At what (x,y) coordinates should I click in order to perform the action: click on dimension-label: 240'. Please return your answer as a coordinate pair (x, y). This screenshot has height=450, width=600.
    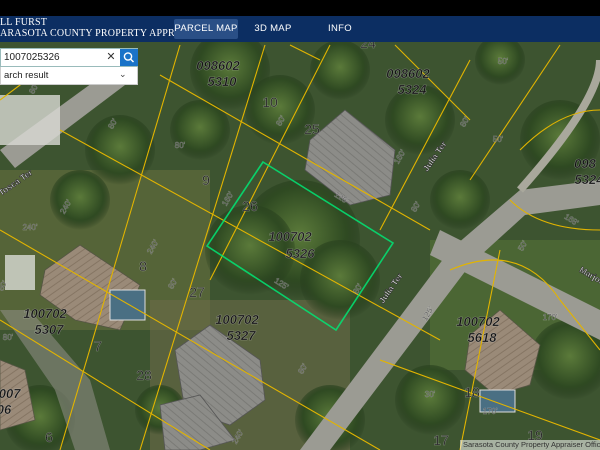
    Looking at the image, I should click on (30, 227).